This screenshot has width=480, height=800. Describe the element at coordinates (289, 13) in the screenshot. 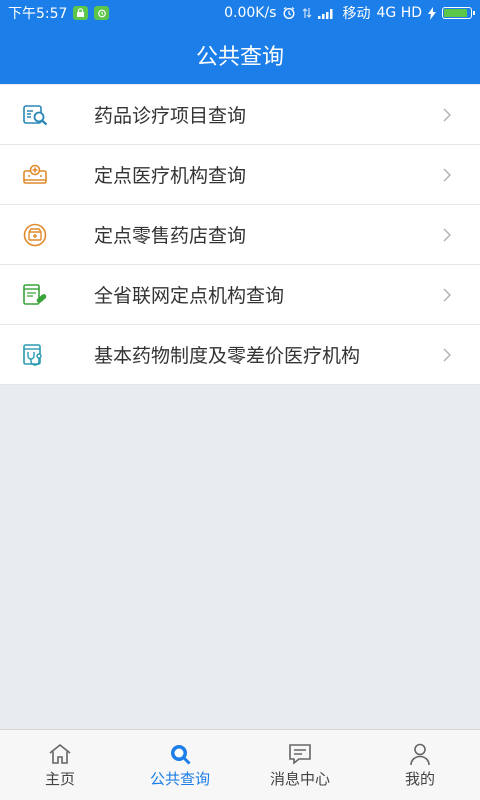

I see `alarm-icon` at that location.